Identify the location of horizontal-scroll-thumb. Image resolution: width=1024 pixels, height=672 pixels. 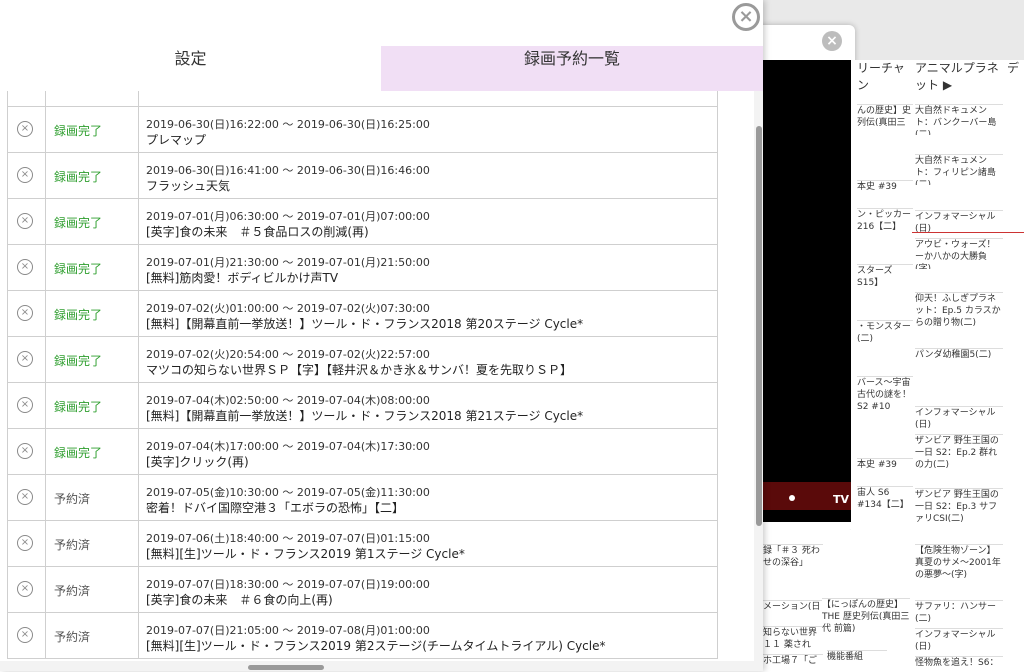
(286, 667).